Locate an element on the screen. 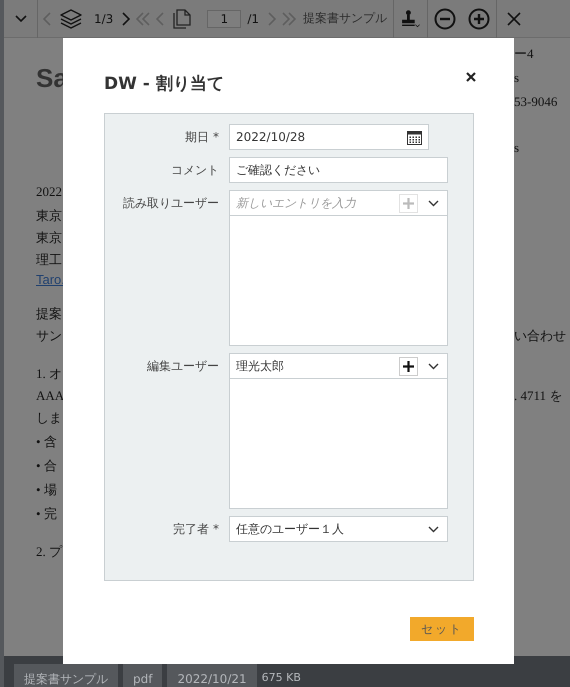  double-chevron-right-icon is located at coordinates (289, 19).